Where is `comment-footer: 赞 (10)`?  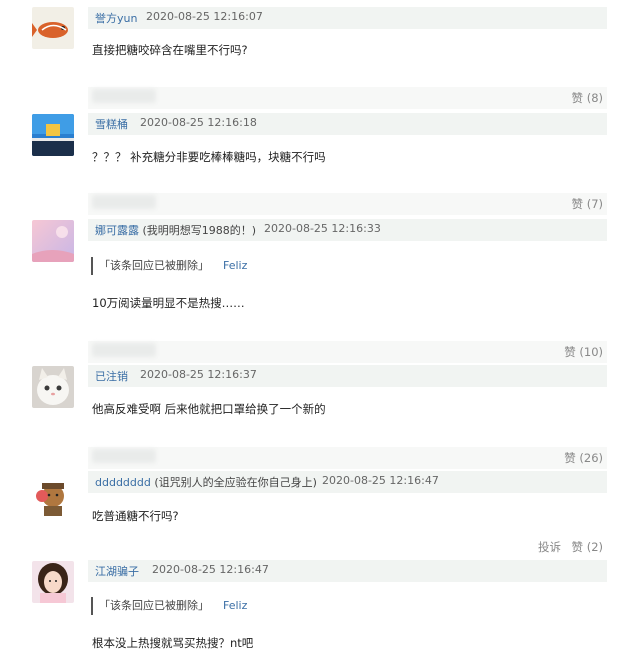 comment-footer: 赞 (10) is located at coordinates (347, 352).